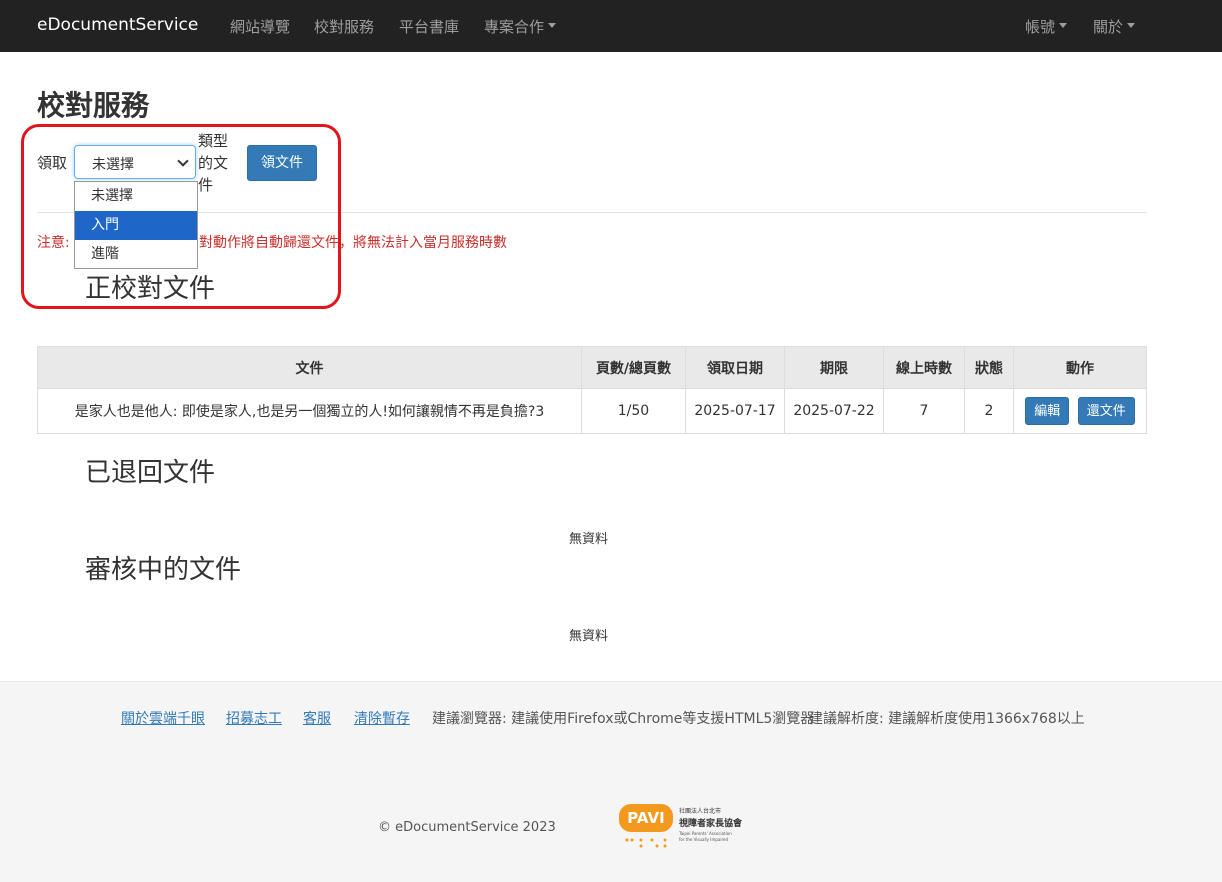 This screenshot has width=1222, height=882. I want to click on nav-projects-dropdown: 專案合作, so click(520, 26).